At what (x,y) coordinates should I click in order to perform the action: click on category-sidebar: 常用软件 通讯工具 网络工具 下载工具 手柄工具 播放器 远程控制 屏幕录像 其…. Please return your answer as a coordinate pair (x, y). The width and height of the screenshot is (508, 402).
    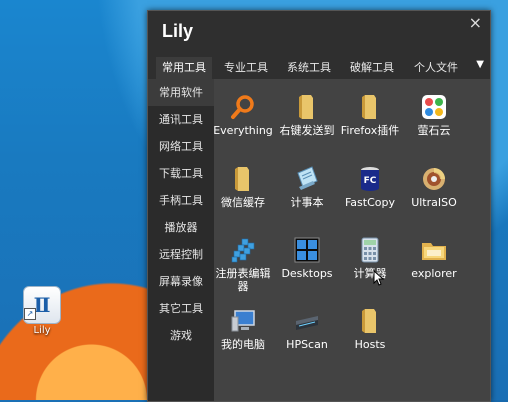
    Looking at the image, I should click on (181, 240).